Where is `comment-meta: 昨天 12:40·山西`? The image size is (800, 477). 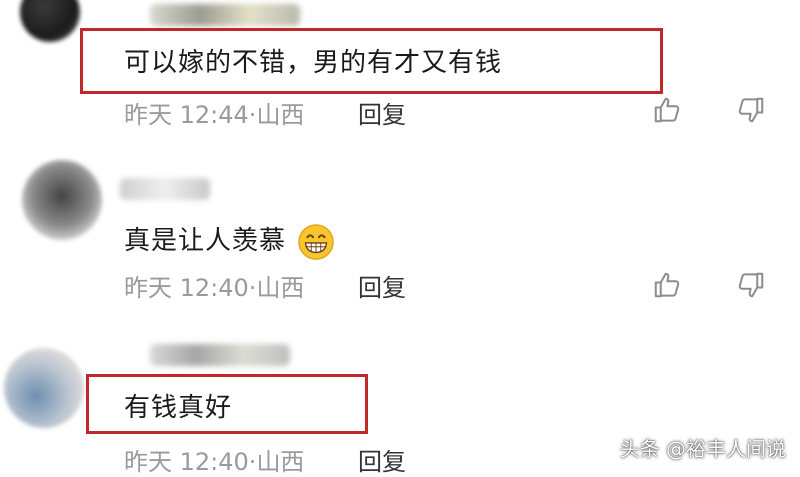 comment-meta: 昨天 12:40·山西 is located at coordinates (214, 285).